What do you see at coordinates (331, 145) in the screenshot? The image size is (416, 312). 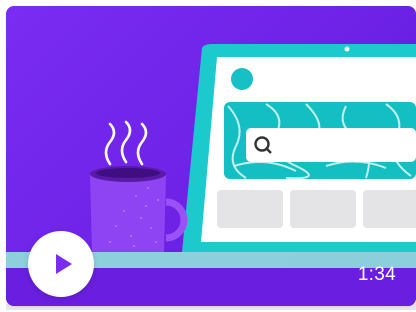 I see `search-bar` at bounding box center [331, 145].